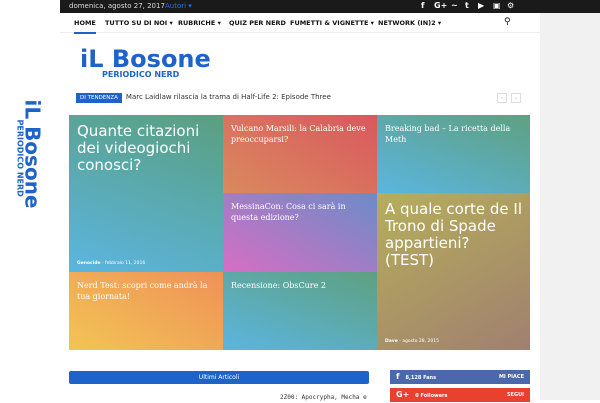  I want to click on logo-subtitle: PERIODICO NERD, so click(141, 74).